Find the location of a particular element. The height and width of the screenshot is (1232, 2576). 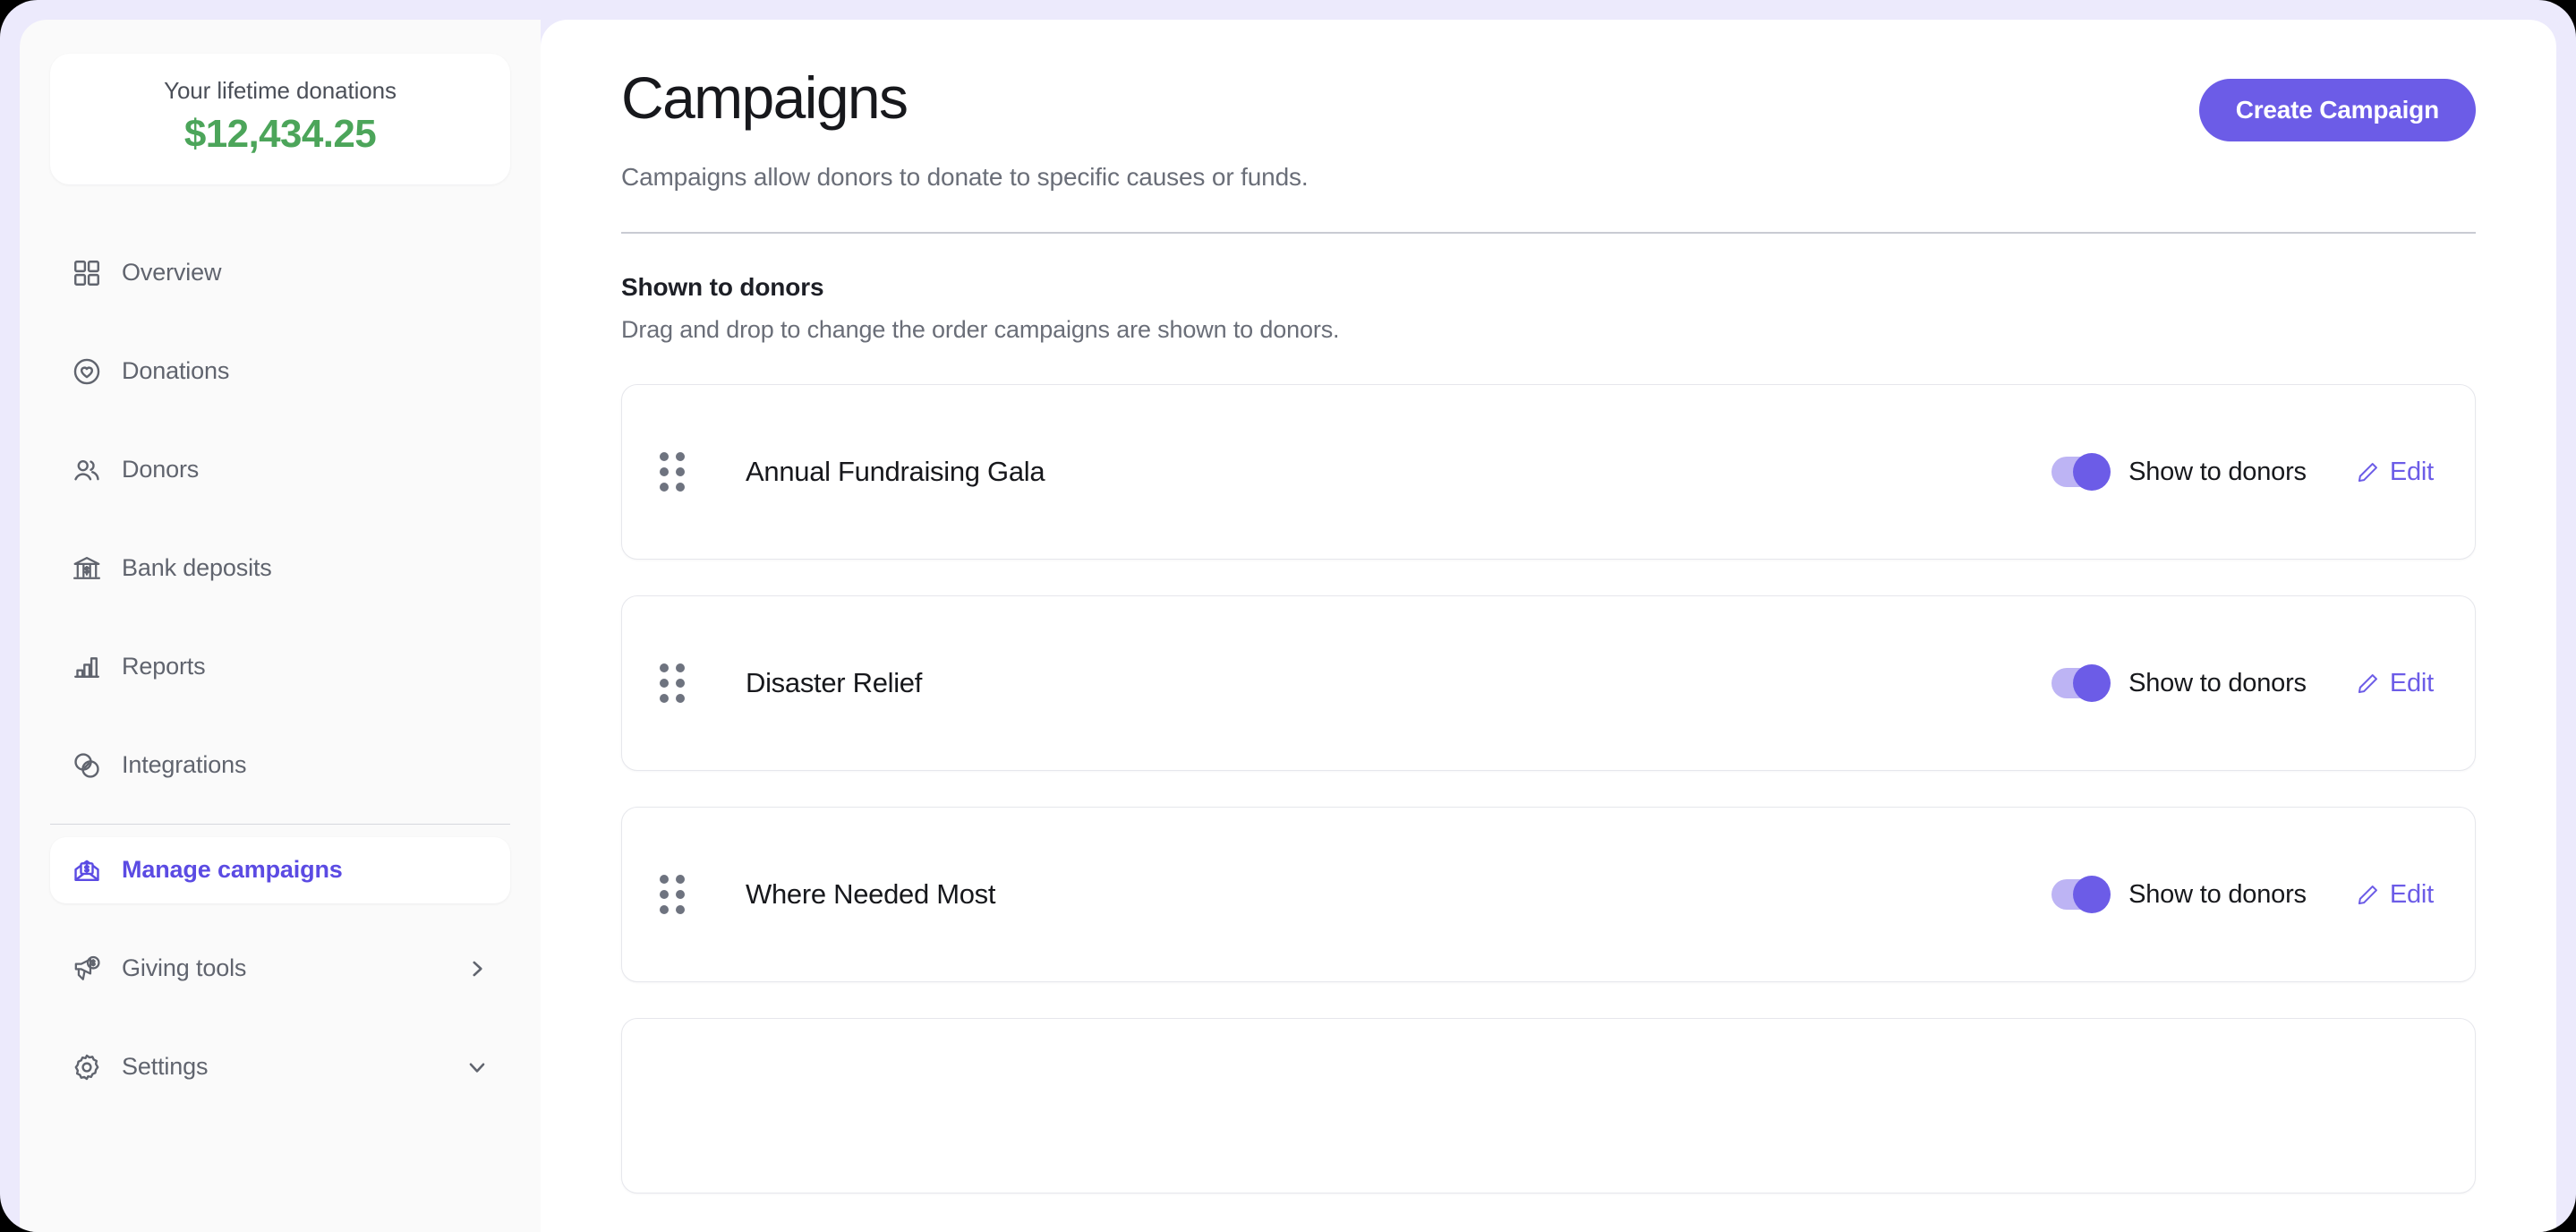

create-campaign-button: Create Campaign is located at coordinates (2337, 110).